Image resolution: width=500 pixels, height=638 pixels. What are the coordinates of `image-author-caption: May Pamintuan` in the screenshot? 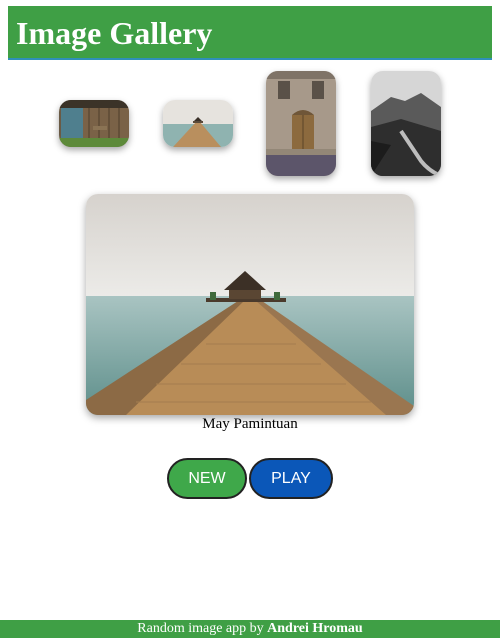 It's located at (250, 424).